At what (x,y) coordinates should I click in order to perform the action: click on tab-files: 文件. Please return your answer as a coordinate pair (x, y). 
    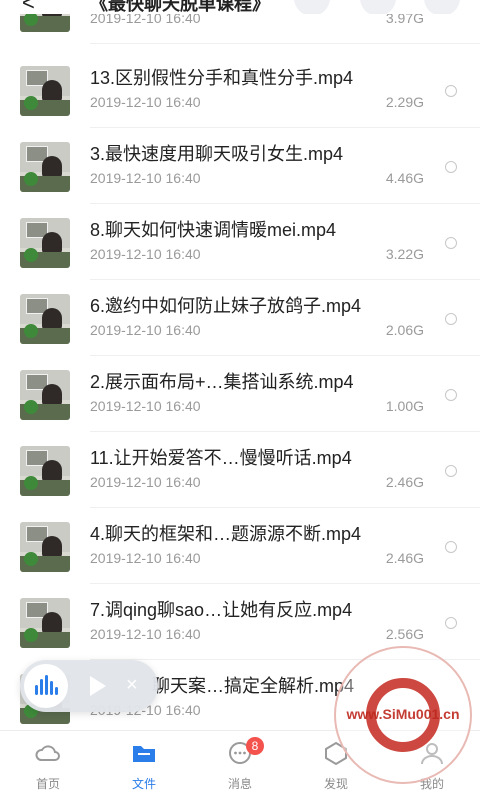
    Looking at the image, I should click on (144, 761).